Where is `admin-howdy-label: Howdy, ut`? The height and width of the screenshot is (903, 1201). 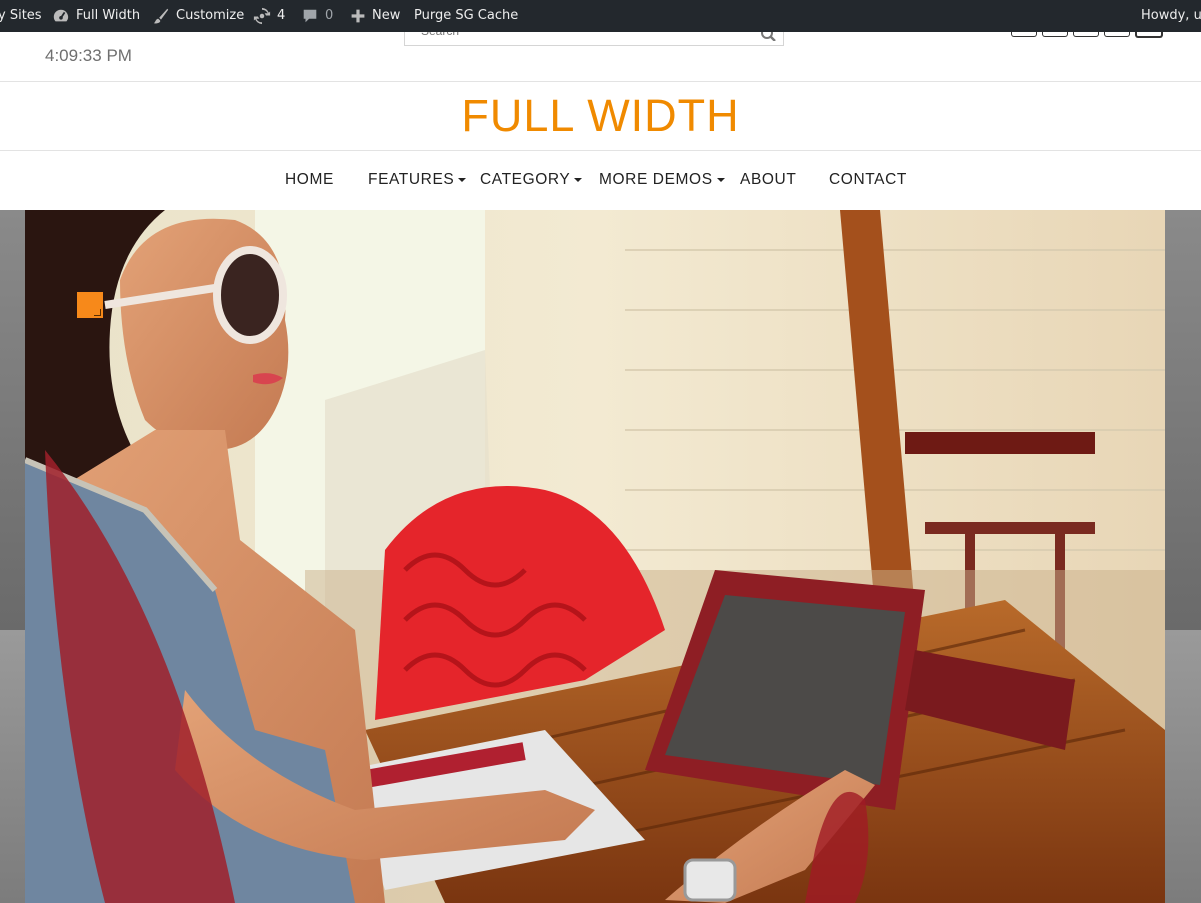
admin-howdy-label: Howdy, ut is located at coordinates (1171, 15).